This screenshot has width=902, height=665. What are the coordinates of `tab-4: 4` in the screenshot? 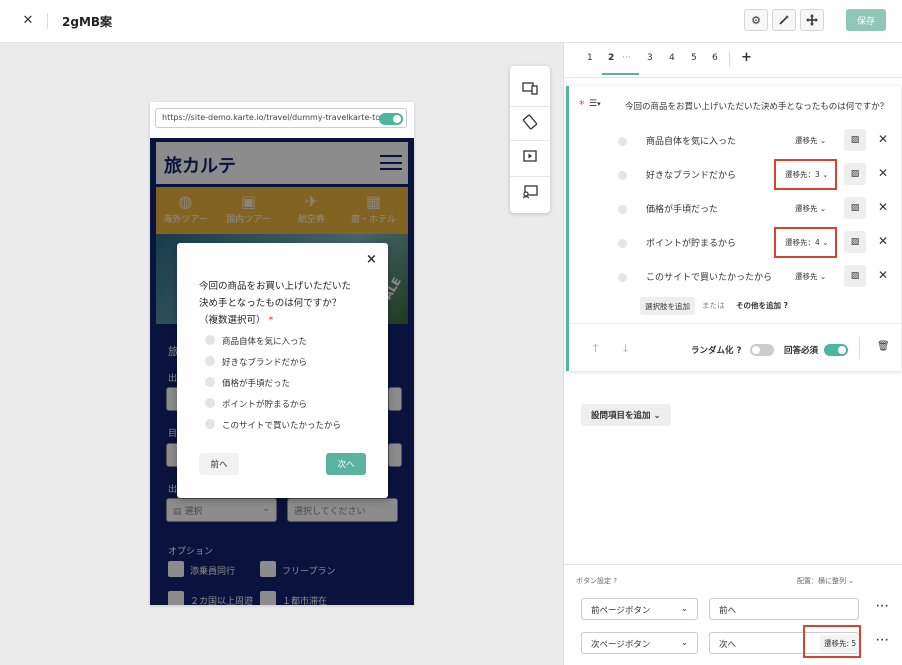 It's located at (672, 58).